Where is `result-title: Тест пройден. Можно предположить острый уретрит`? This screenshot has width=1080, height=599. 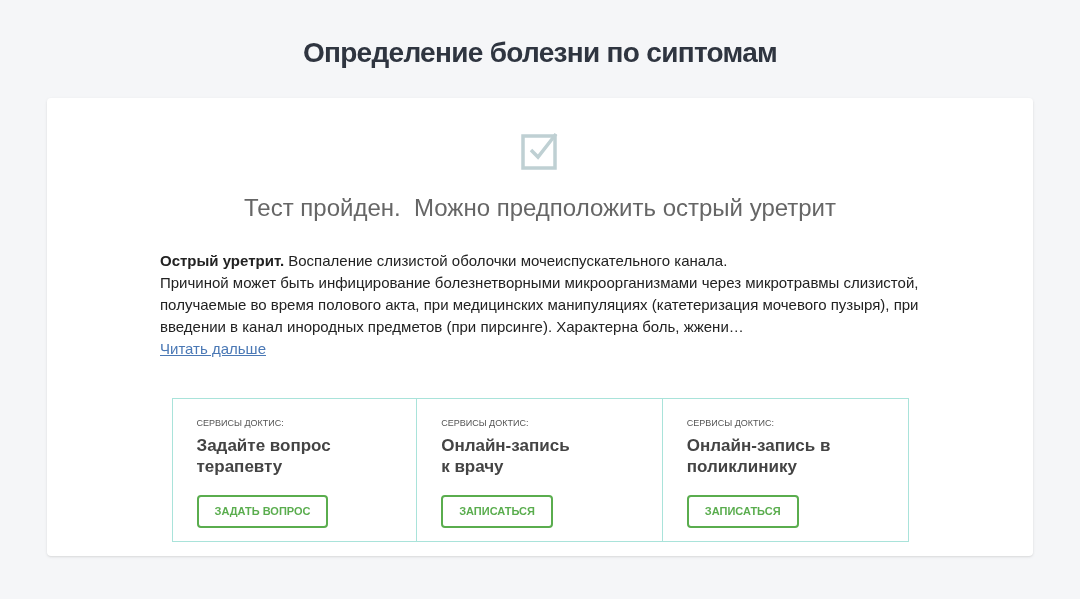 result-title: Тест пройден. Можно предположить острый уретрит is located at coordinates (540, 208).